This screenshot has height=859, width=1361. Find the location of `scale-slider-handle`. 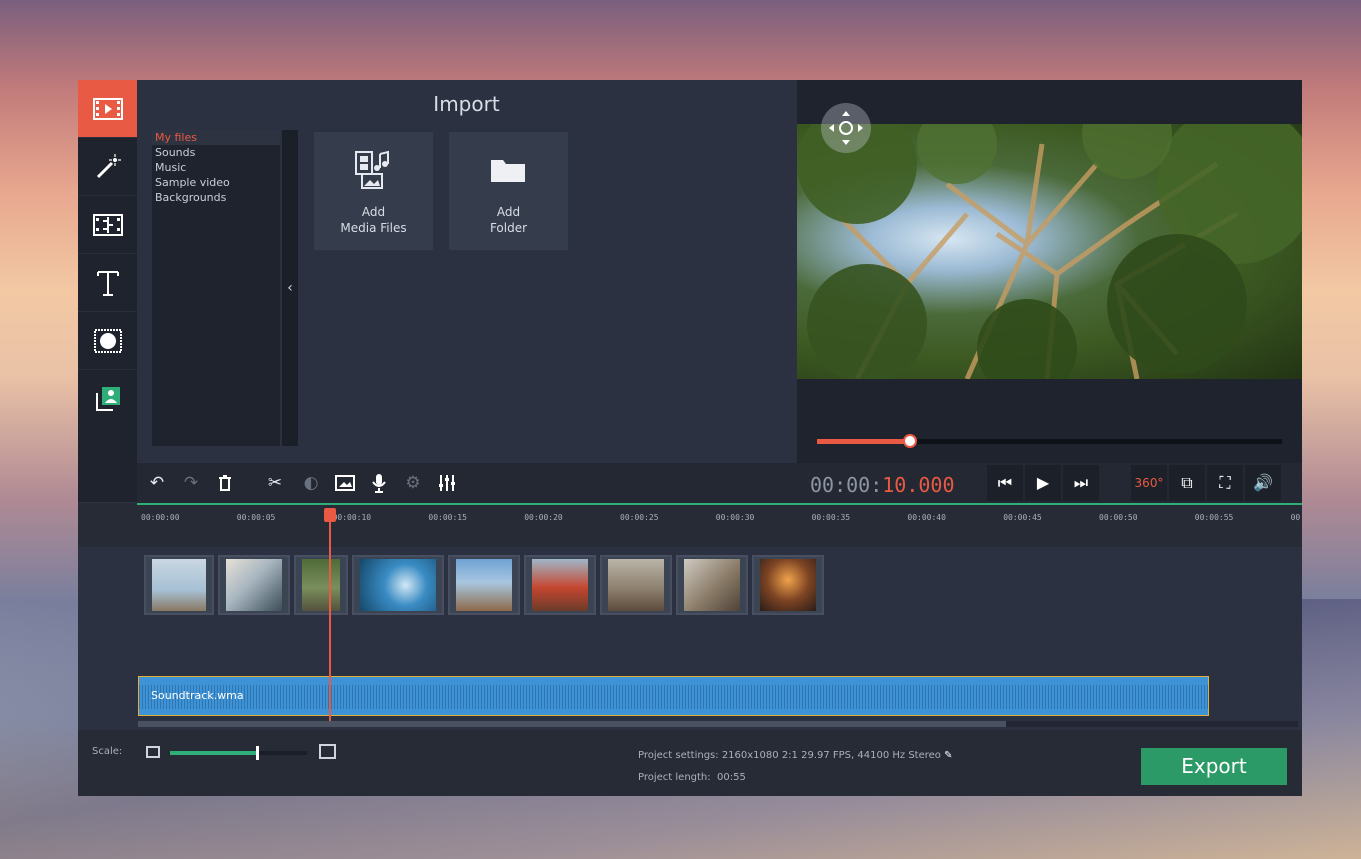

scale-slider-handle is located at coordinates (258, 753).